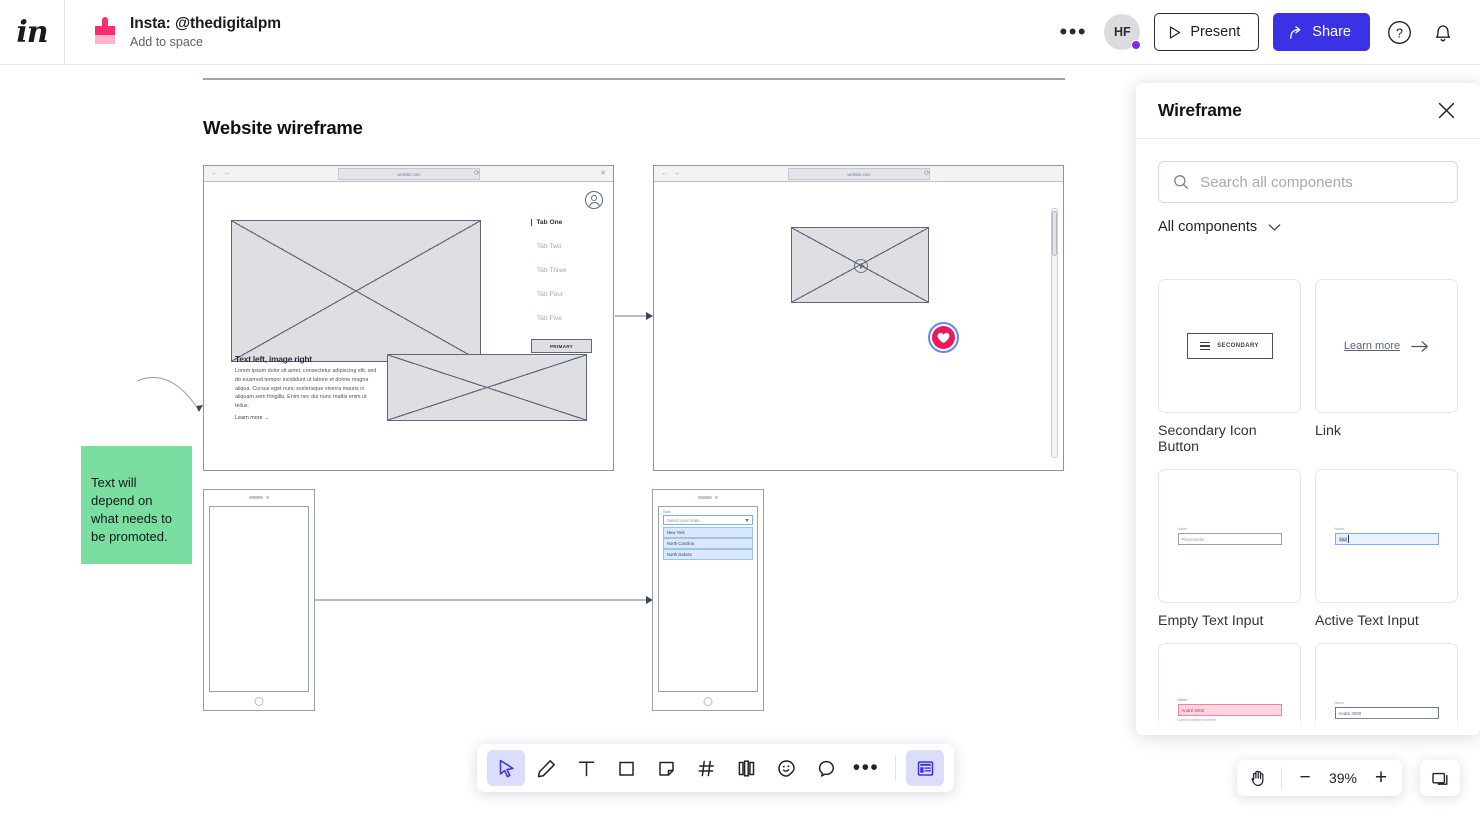 Image resolution: width=1480 pixels, height=818 pixels. I want to click on sticky-note-tool, so click(666, 768).